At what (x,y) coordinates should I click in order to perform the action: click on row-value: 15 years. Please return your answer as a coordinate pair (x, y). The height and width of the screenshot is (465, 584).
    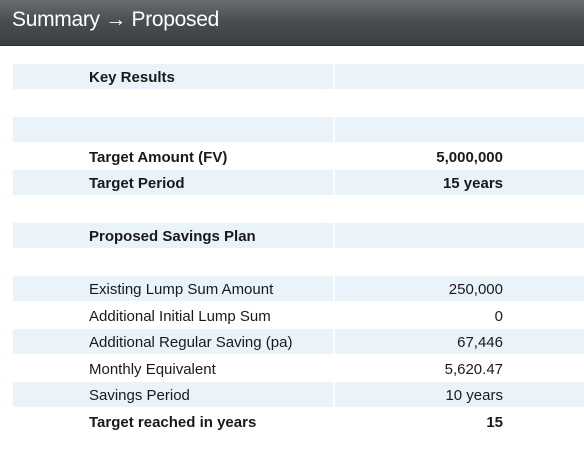
    Looking at the image, I should click on (472, 183).